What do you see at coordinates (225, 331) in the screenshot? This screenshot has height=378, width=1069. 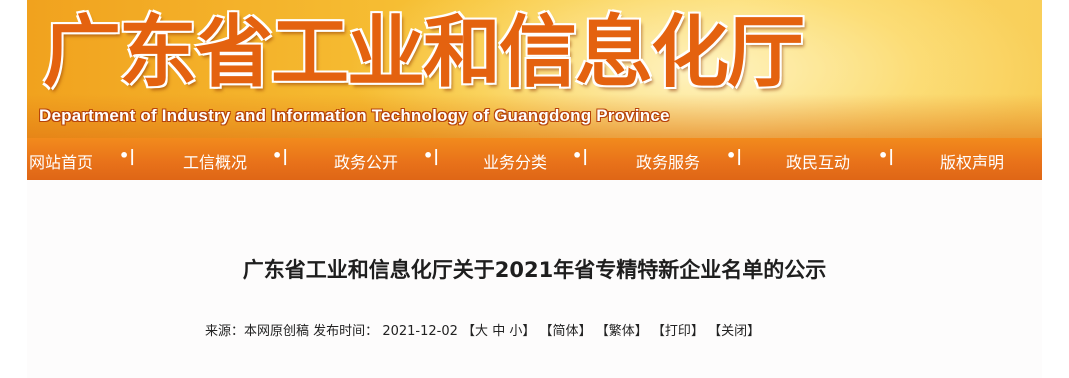 I see `source-label: 来源：` at bounding box center [225, 331].